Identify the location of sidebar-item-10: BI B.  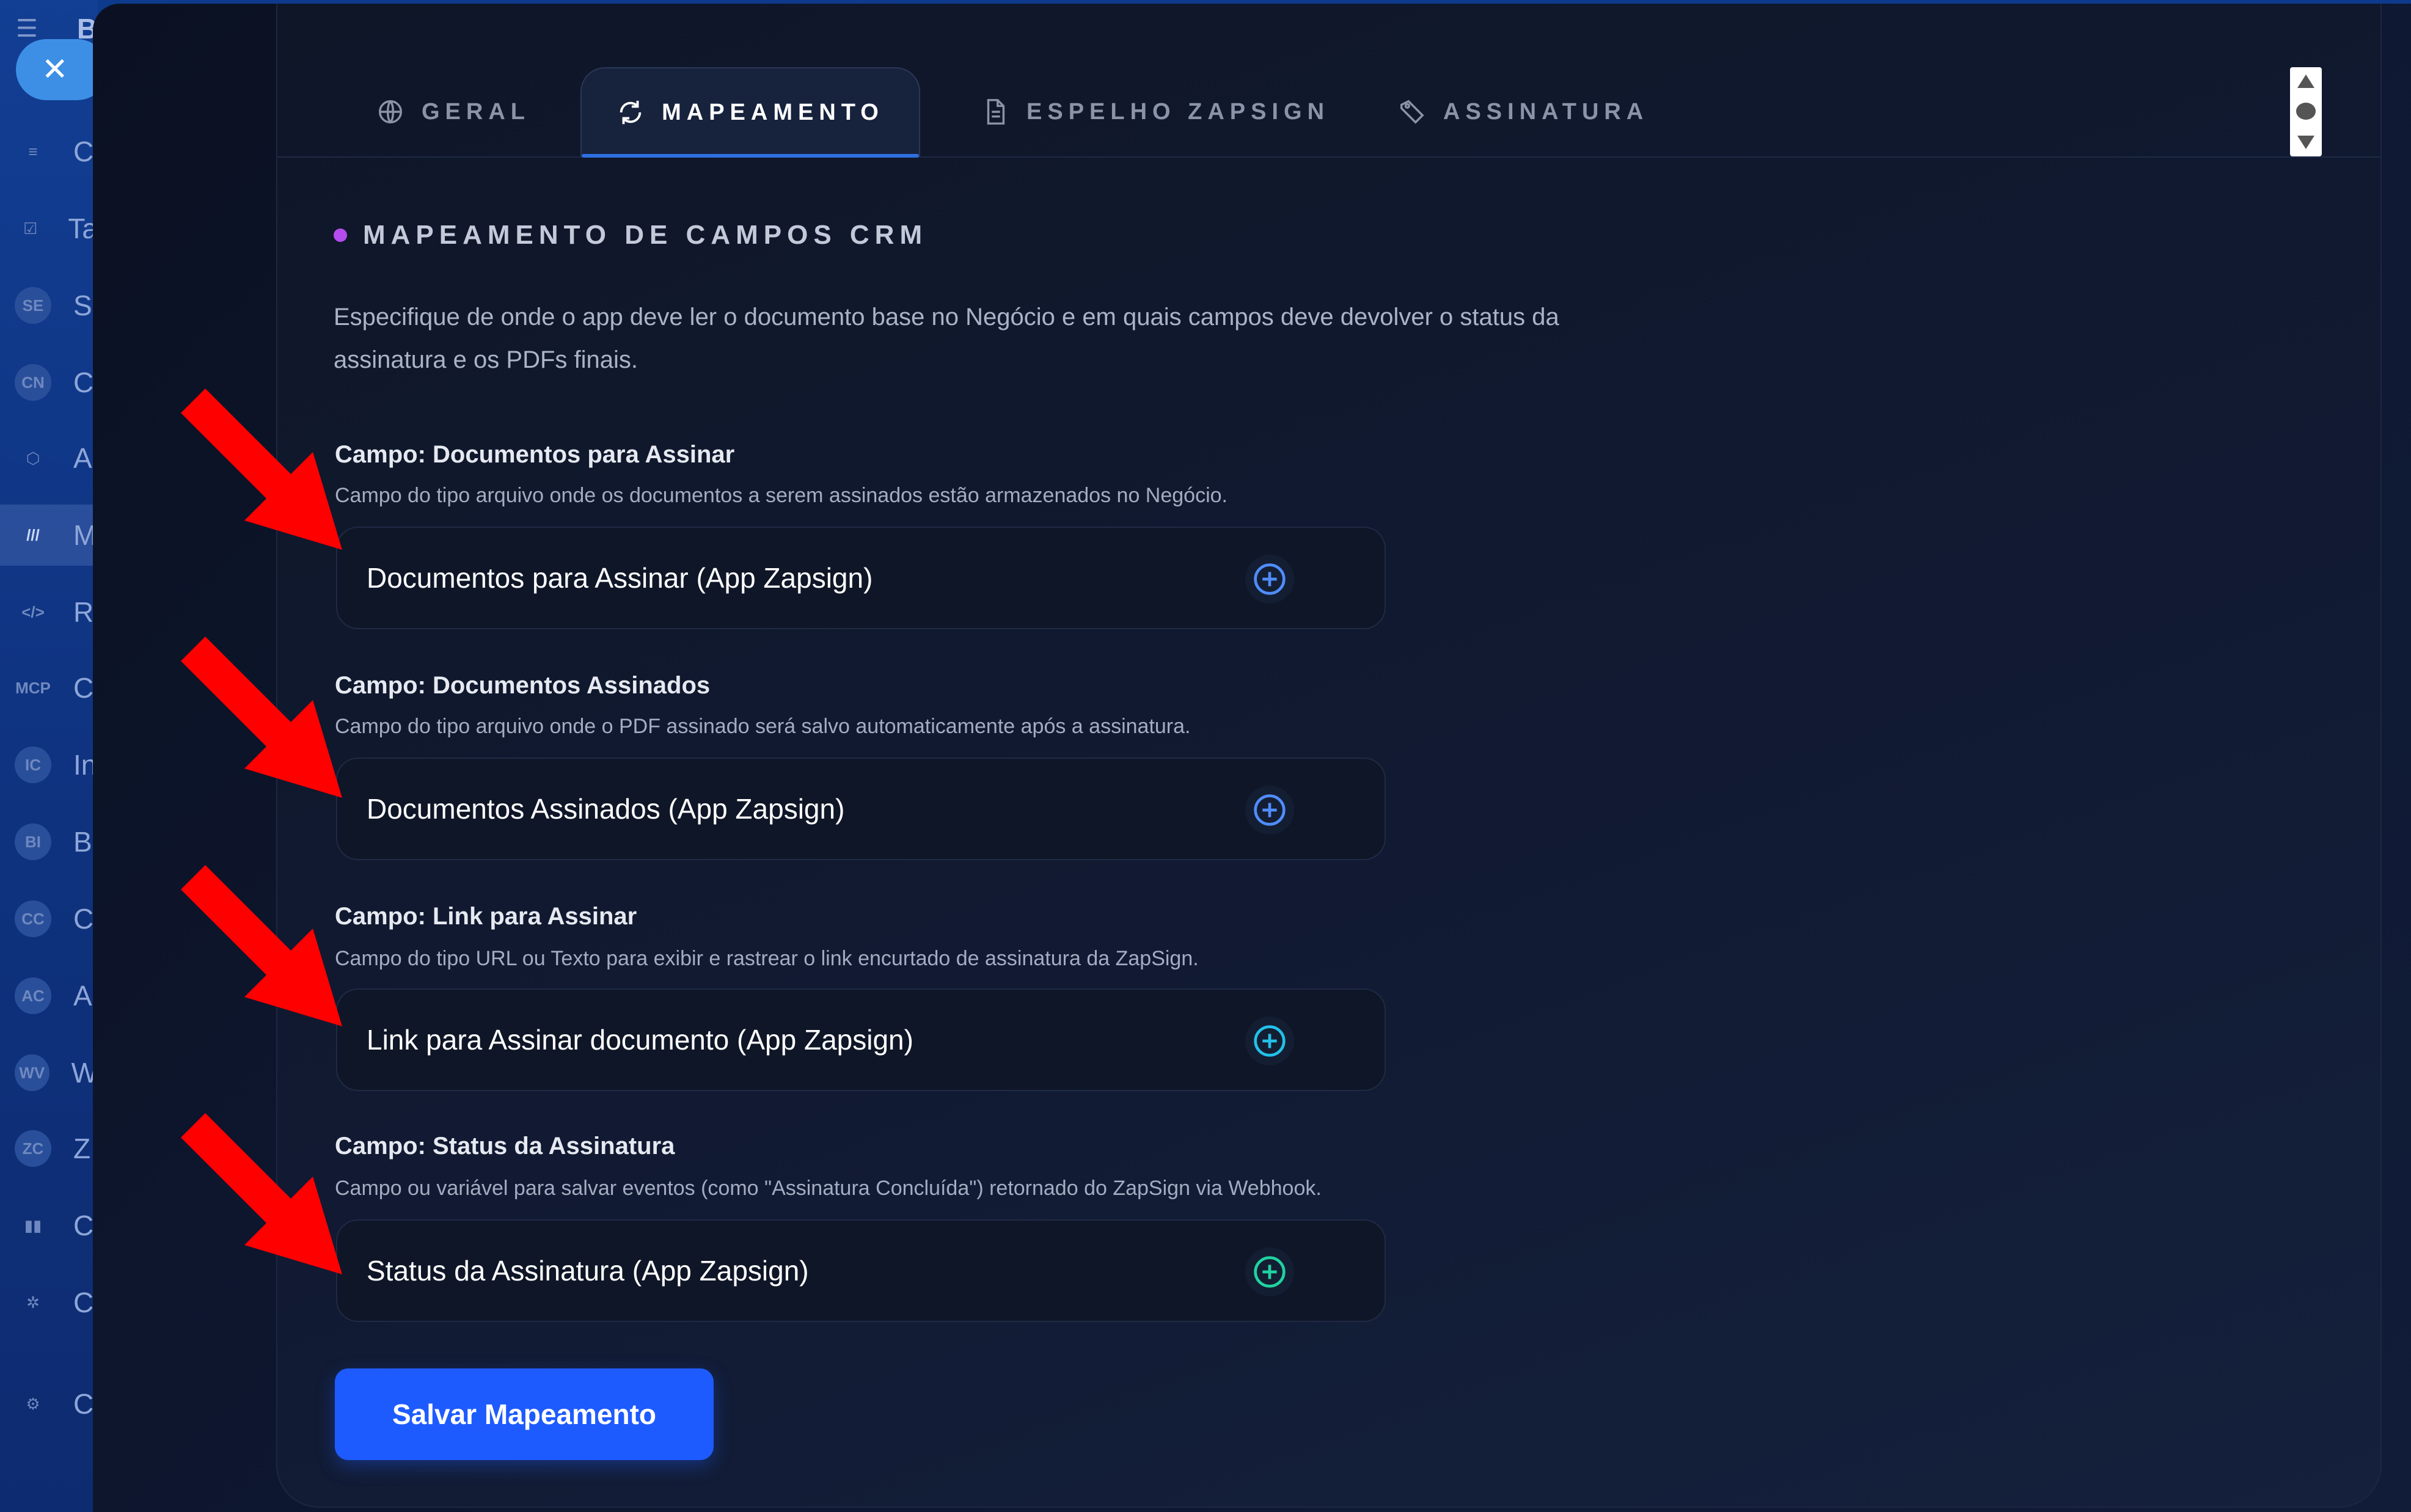
(49, 841).